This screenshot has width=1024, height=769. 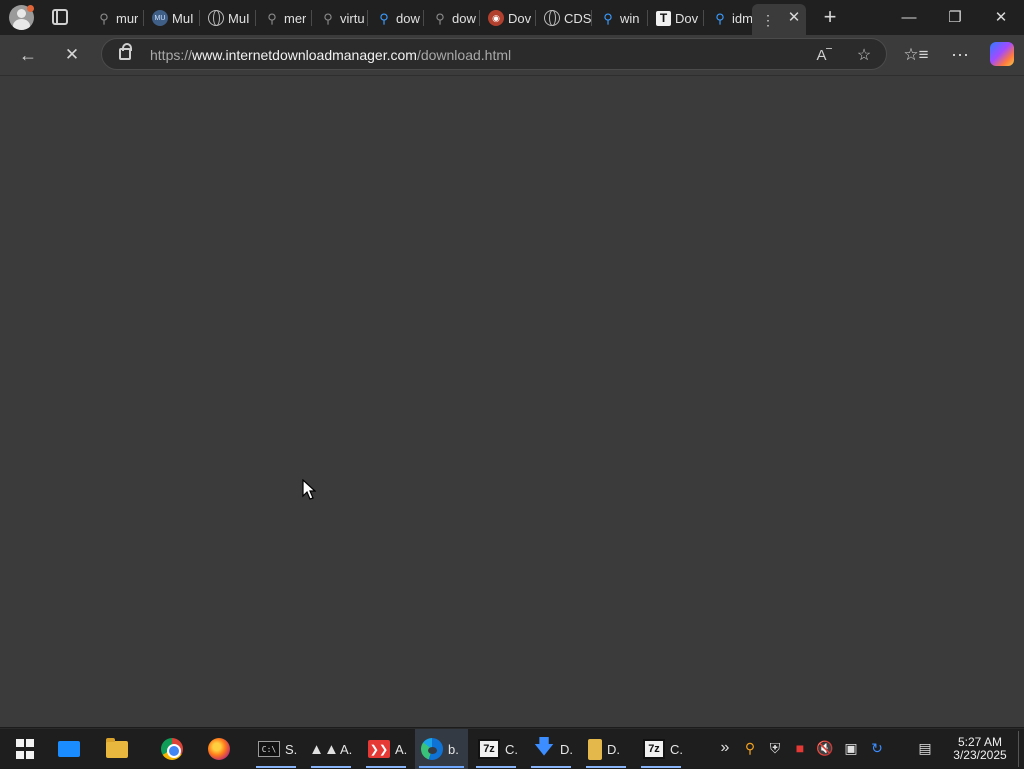 I want to click on back-icon: ←, so click(x=28, y=55).